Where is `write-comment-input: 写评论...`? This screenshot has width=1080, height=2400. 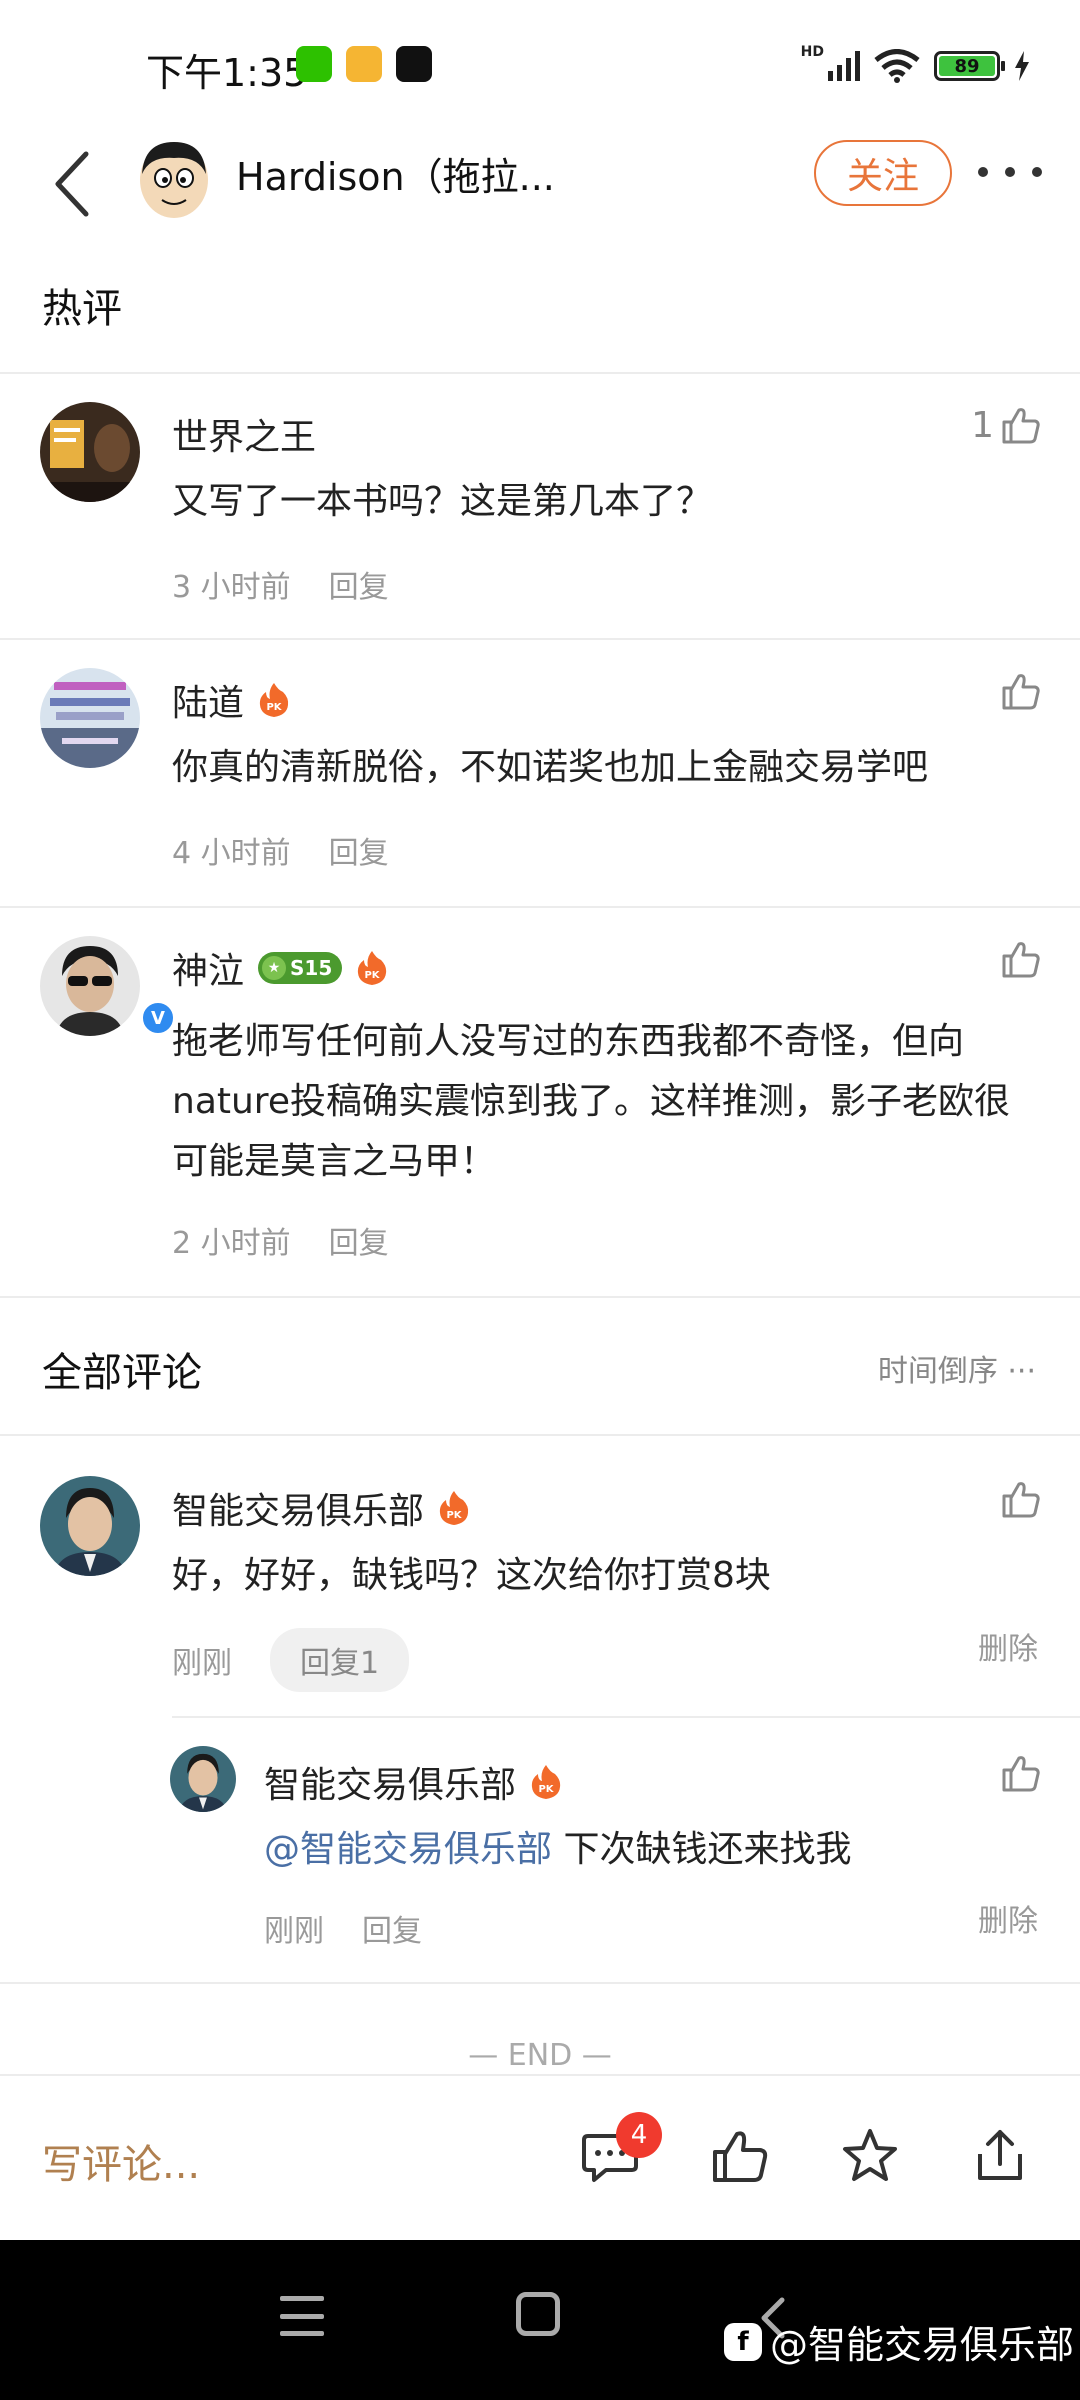 write-comment-input: 写评论... is located at coordinates (121, 2161).